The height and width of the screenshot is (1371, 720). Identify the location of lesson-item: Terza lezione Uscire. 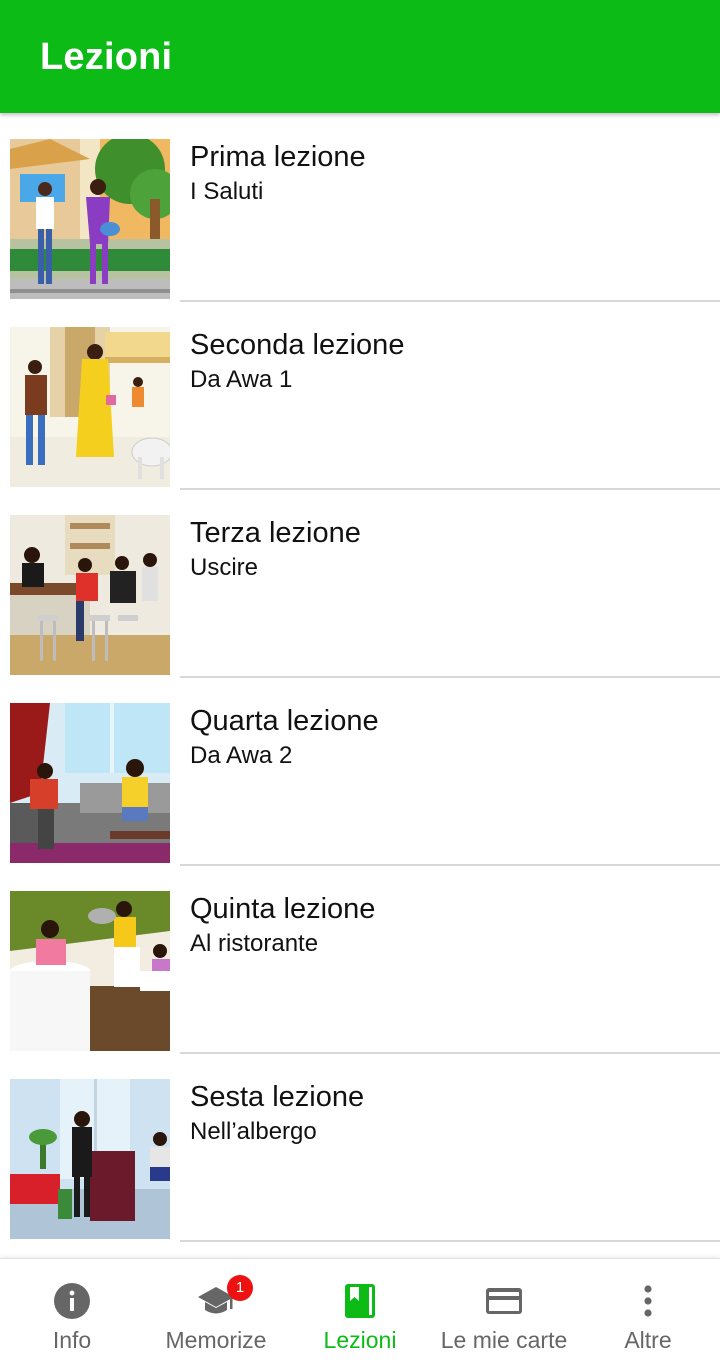
(360, 583).